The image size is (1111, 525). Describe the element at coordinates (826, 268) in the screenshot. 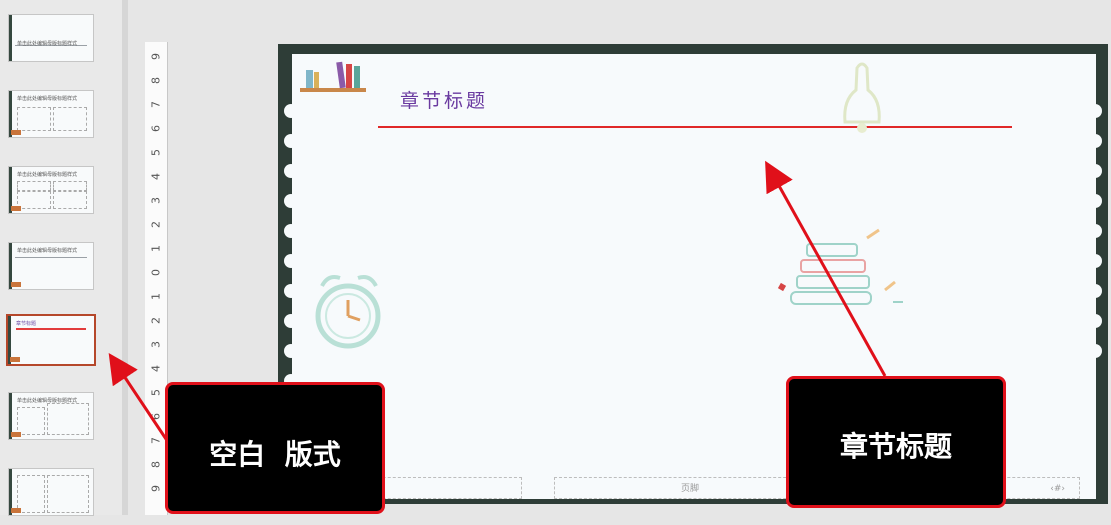

I see `arrow-to-slide-title` at that location.